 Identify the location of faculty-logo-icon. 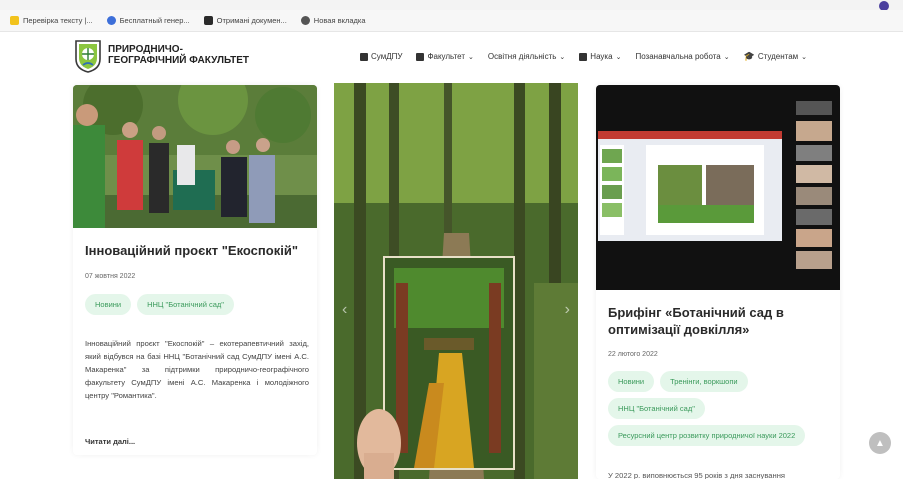
(88, 56).